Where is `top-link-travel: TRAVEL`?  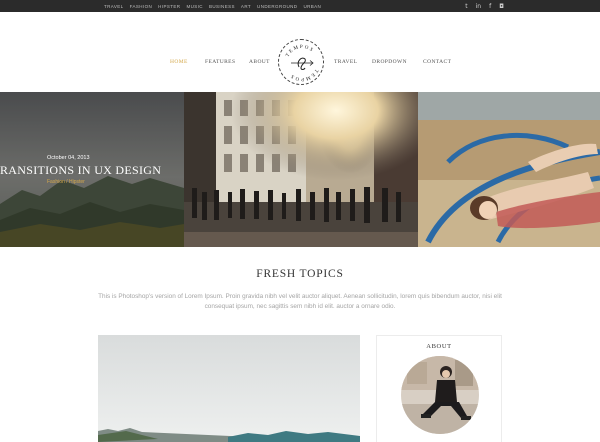
top-link-travel: TRAVEL is located at coordinates (114, 6).